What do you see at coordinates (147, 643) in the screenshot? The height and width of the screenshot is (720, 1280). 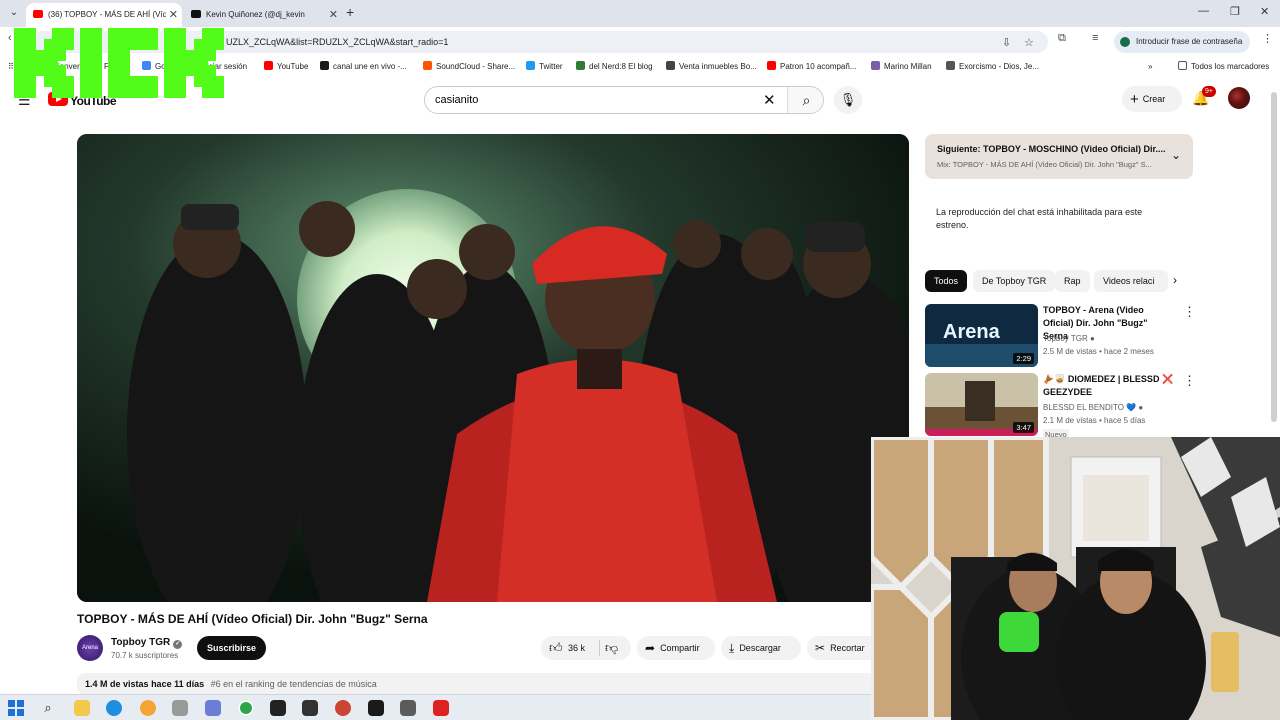 I see `channel-name: Topboy TGR ✓` at bounding box center [147, 643].